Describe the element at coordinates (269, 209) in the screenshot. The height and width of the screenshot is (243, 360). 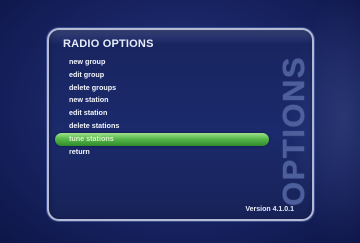
I see `version-label: Version 4.1.0.1` at that location.